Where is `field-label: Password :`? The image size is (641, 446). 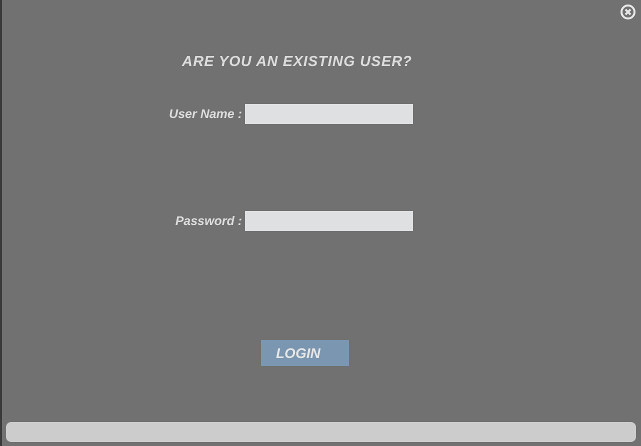 field-label: Password : is located at coordinates (208, 221).